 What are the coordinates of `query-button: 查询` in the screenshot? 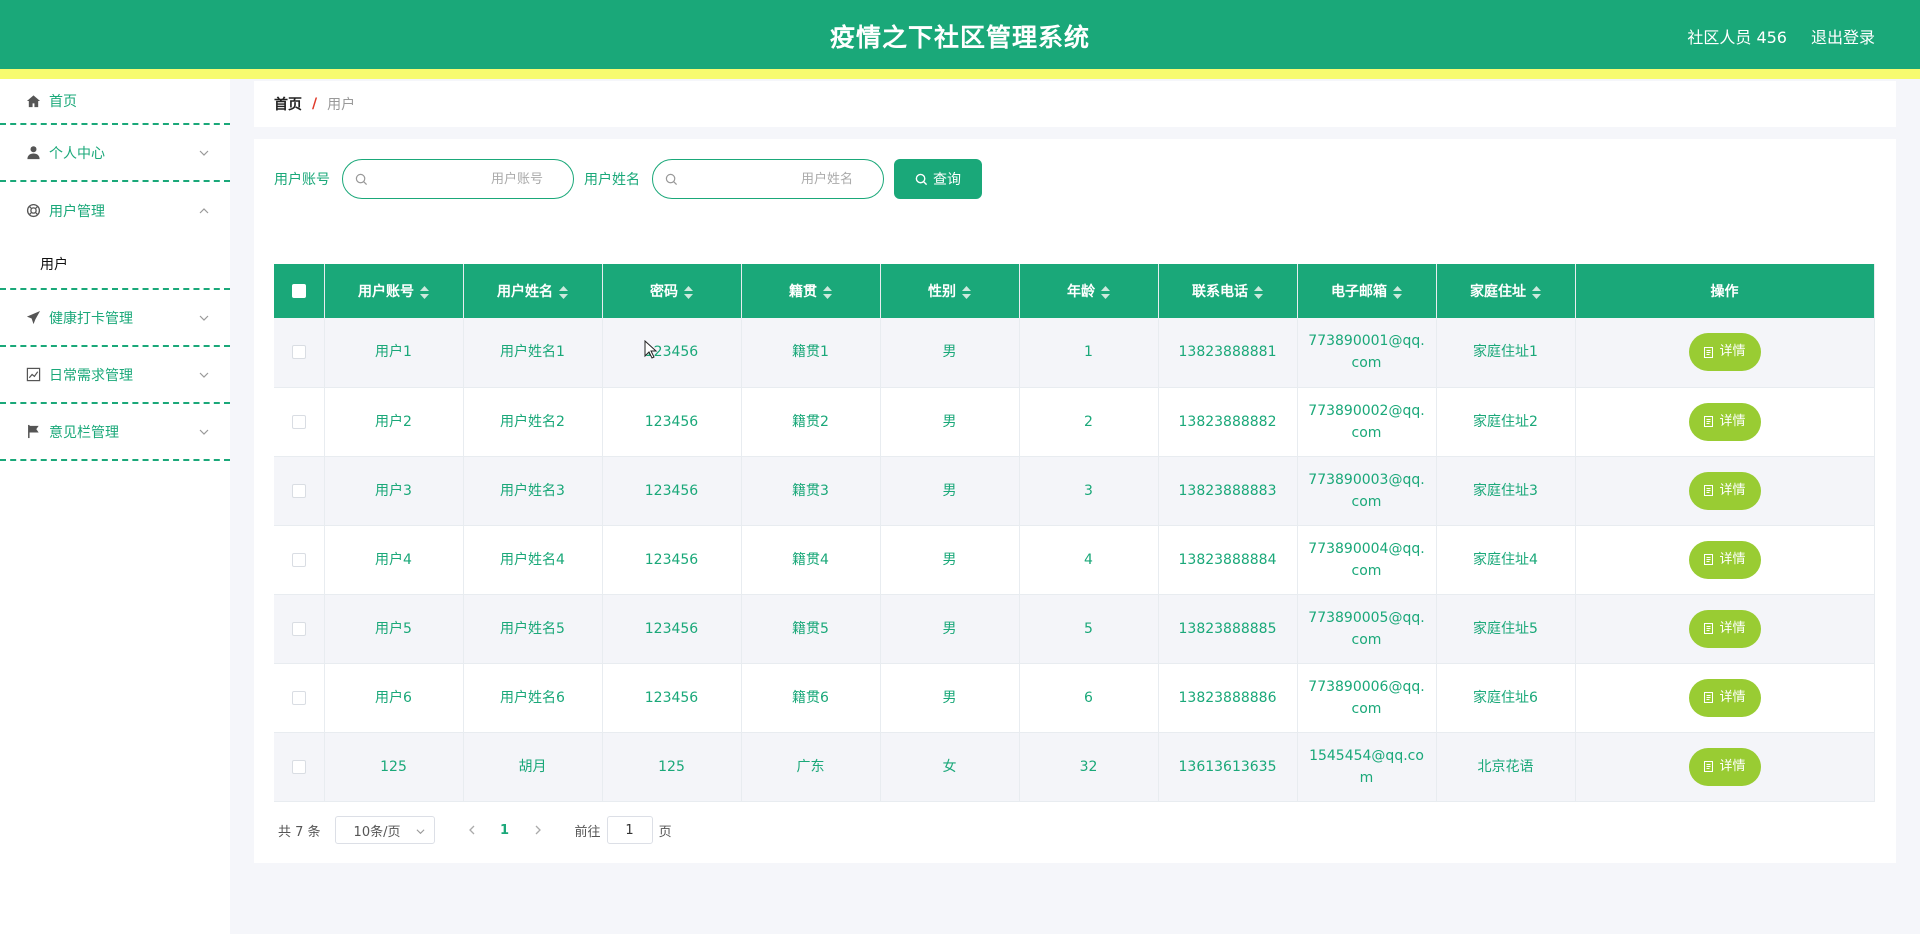 It's located at (938, 179).